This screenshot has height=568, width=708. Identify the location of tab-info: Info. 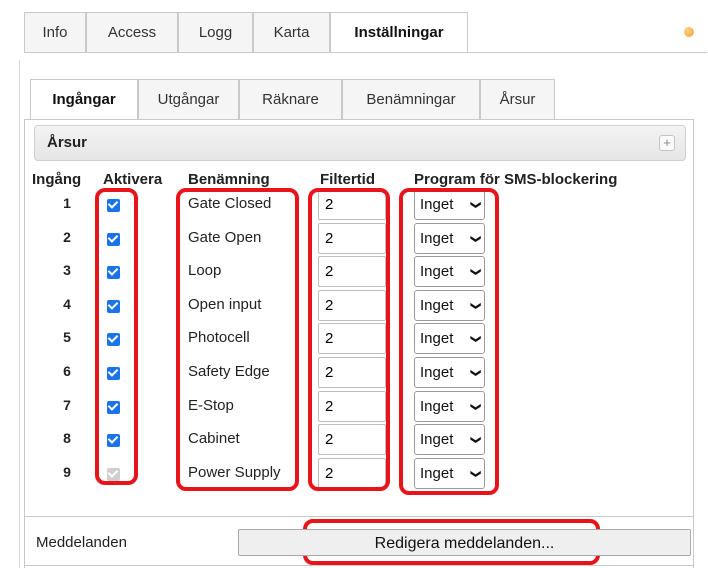
(55, 32).